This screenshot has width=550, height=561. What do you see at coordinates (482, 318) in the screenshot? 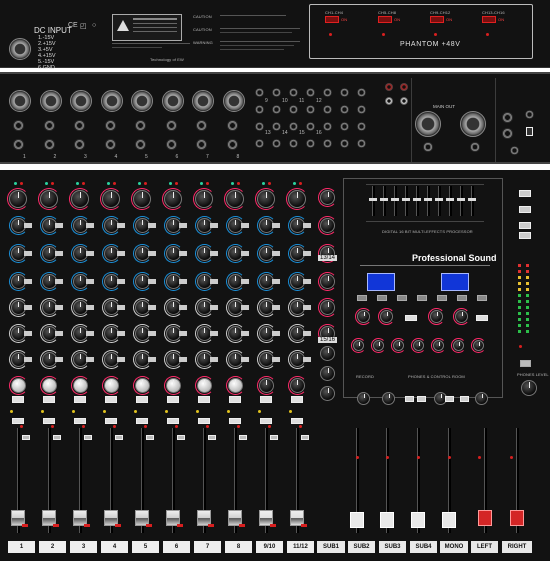
I see `effect-switch` at bounding box center [482, 318].